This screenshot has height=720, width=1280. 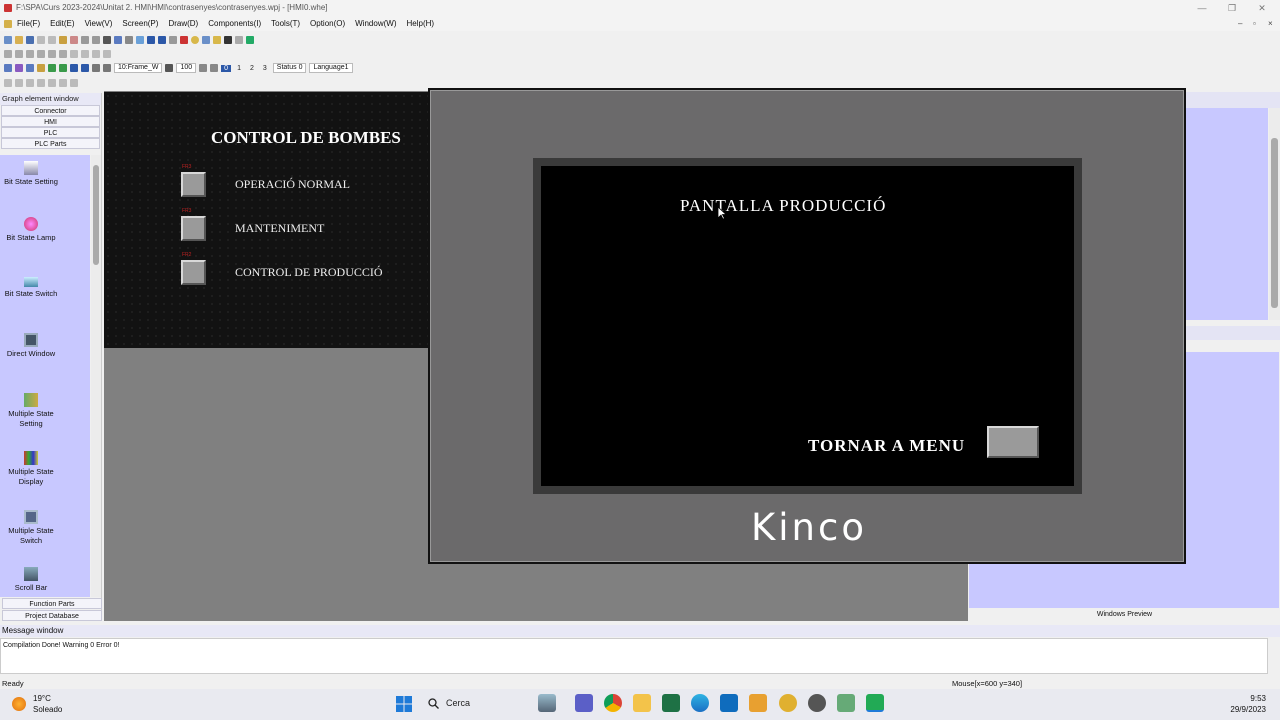 What do you see at coordinates (74, 40) in the screenshot?
I see `delete-icon` at bounding box center [74, 40].